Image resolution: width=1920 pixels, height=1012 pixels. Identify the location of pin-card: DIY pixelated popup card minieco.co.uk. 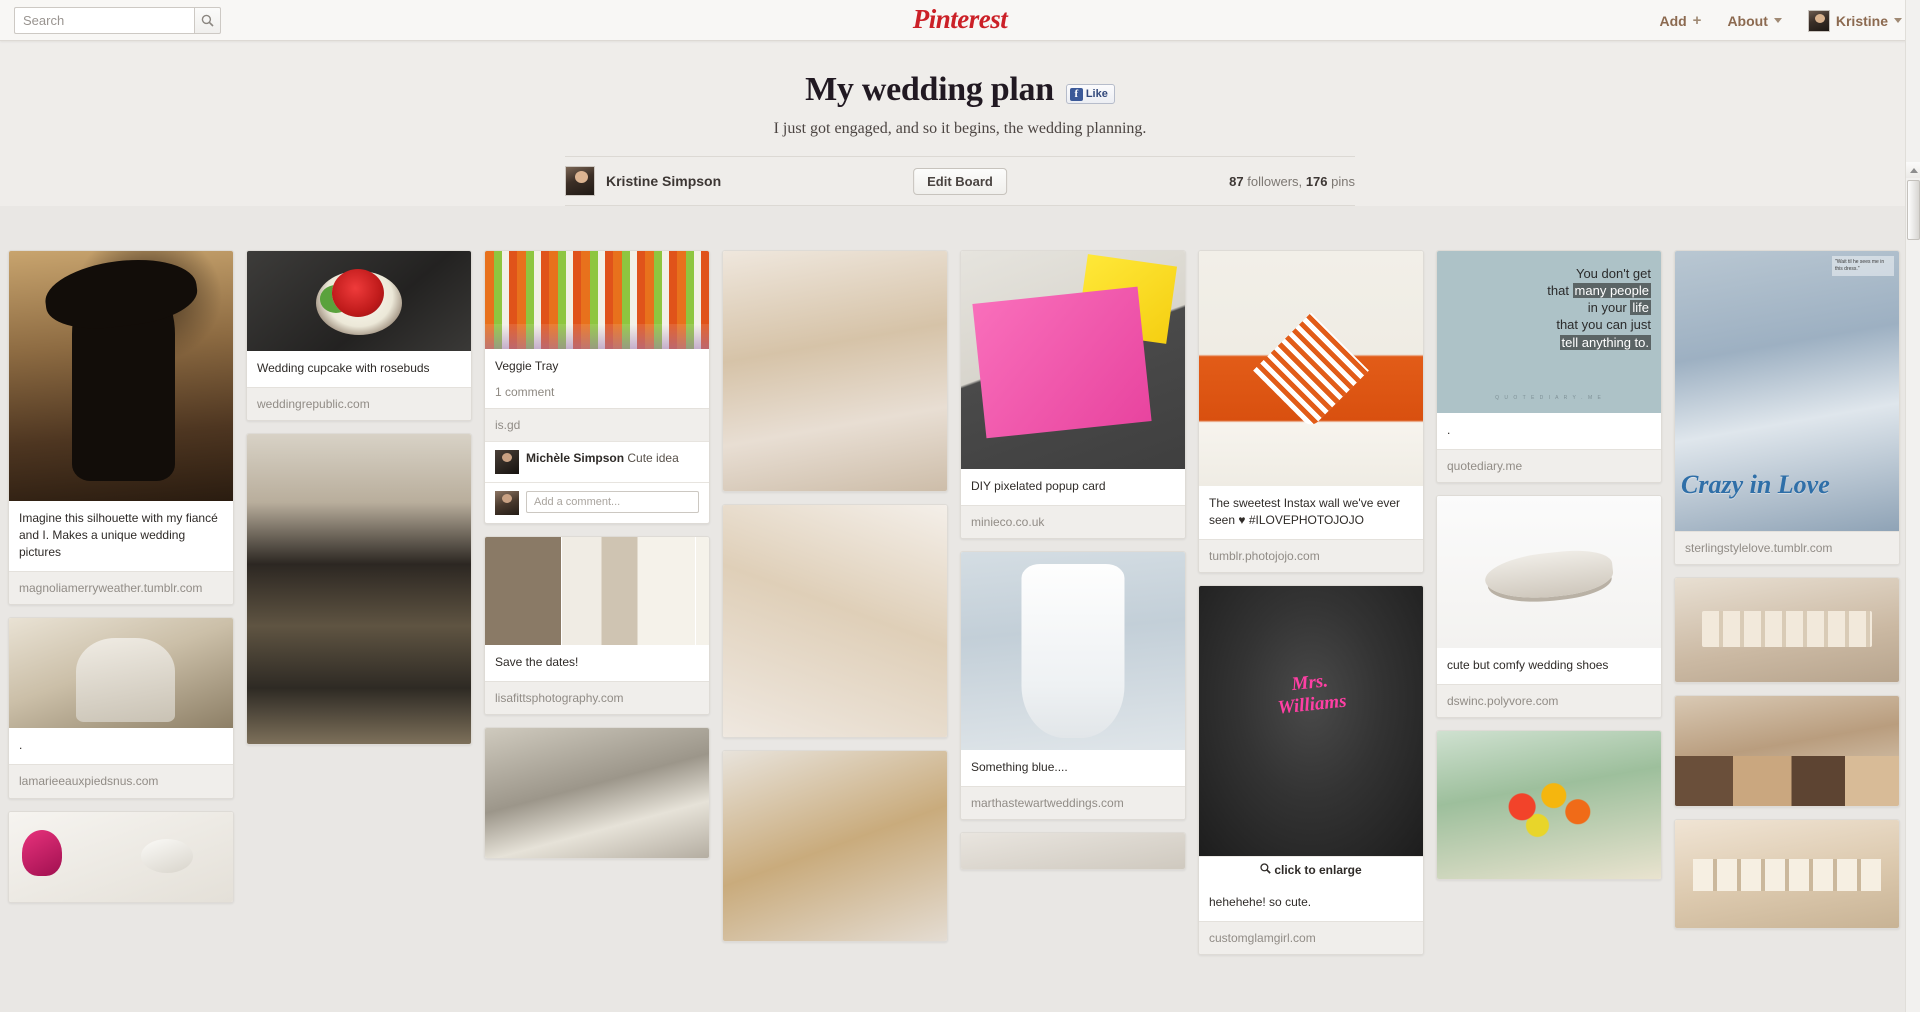
(1073, 395).